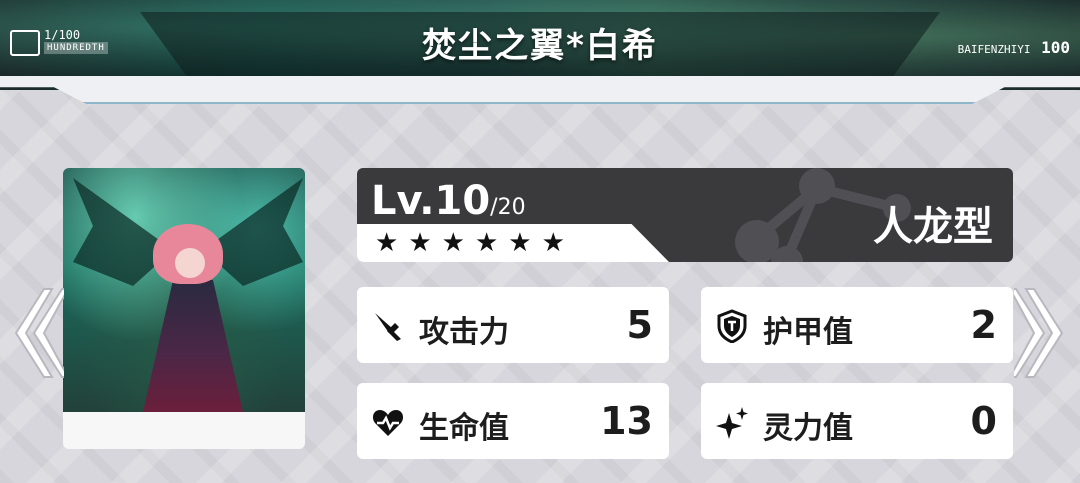 This screenshot has width=1080, height=483. Describe the element at coordinates (62, 35) in the screenshot. I see `collection-count: 1/100` at that location.